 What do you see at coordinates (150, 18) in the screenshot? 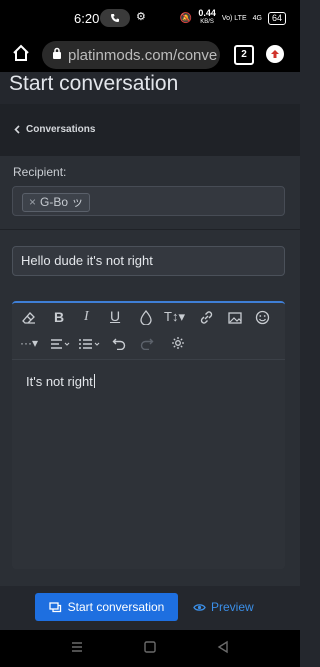
I see `status-bar: 6:20 ⚙ 🔕 0.44 KB/S Vo) LTE 4G 64` at bounding box center [150, 18].